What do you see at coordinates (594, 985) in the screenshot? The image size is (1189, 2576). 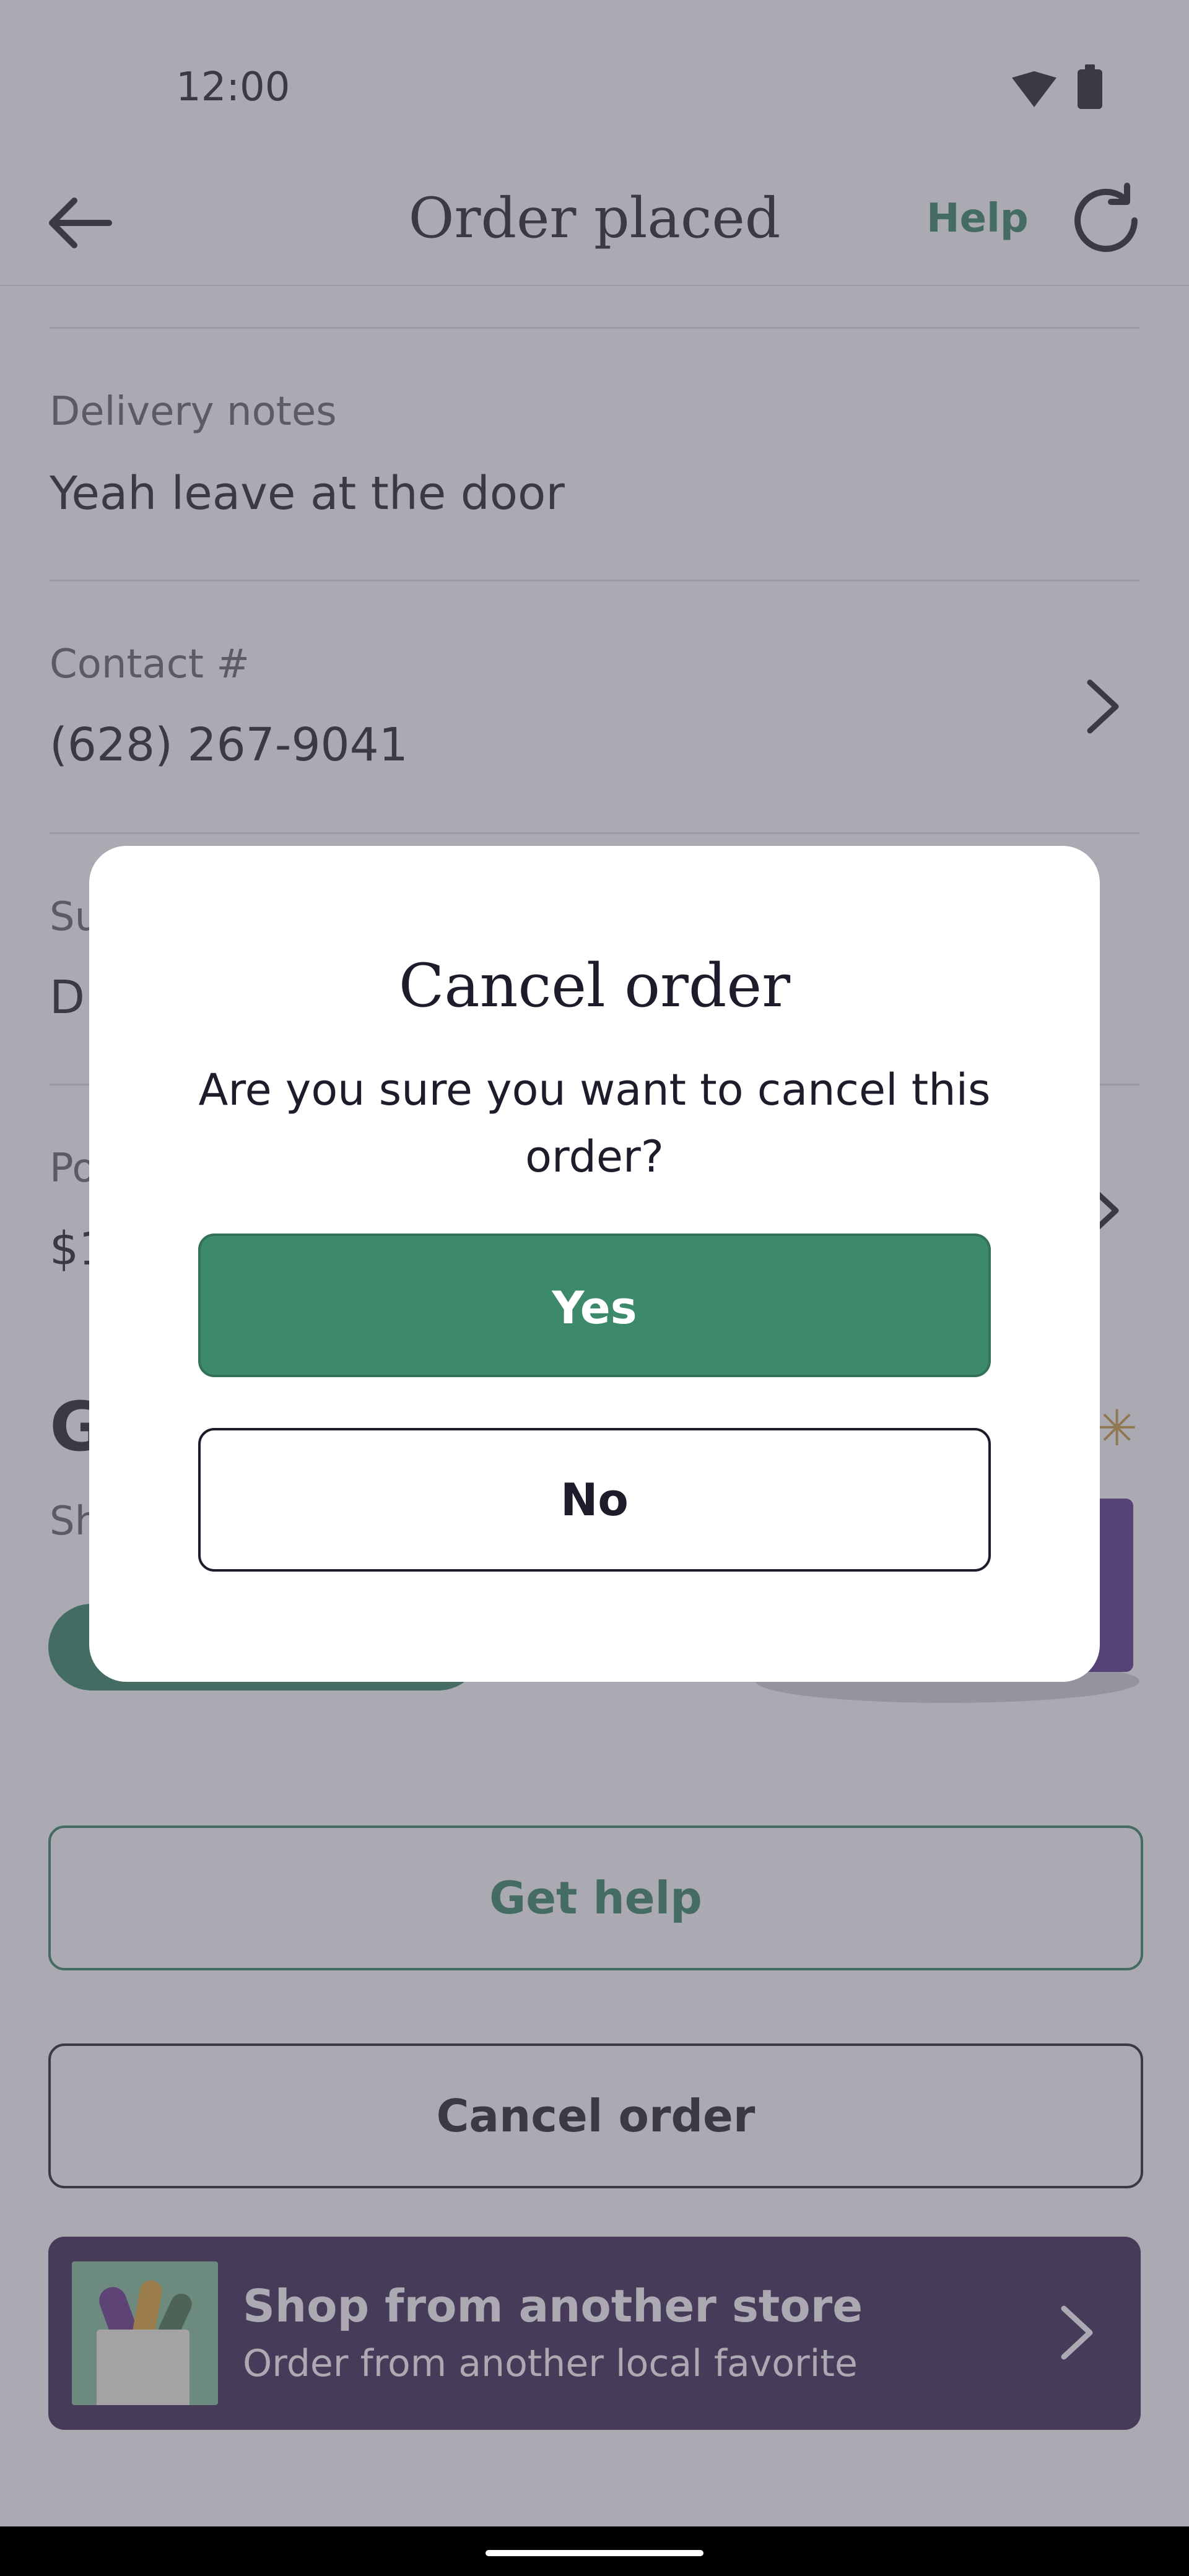 I see `dialog-title: Cancel order` at bounding box center [594, 985].